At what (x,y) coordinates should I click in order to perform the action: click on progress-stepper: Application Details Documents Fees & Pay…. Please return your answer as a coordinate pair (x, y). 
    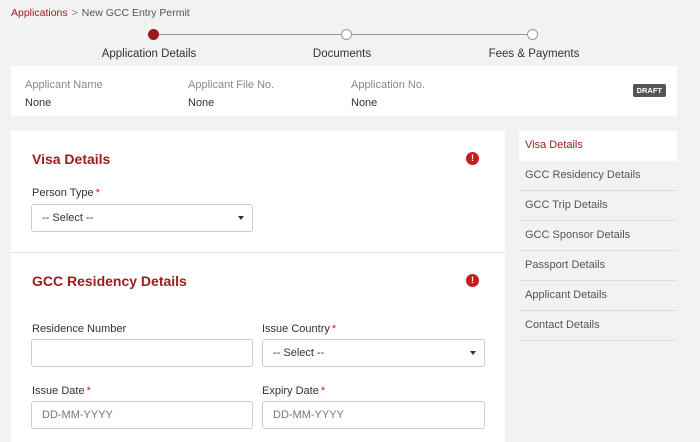
    Looking at the image, I should click on (350, 48).